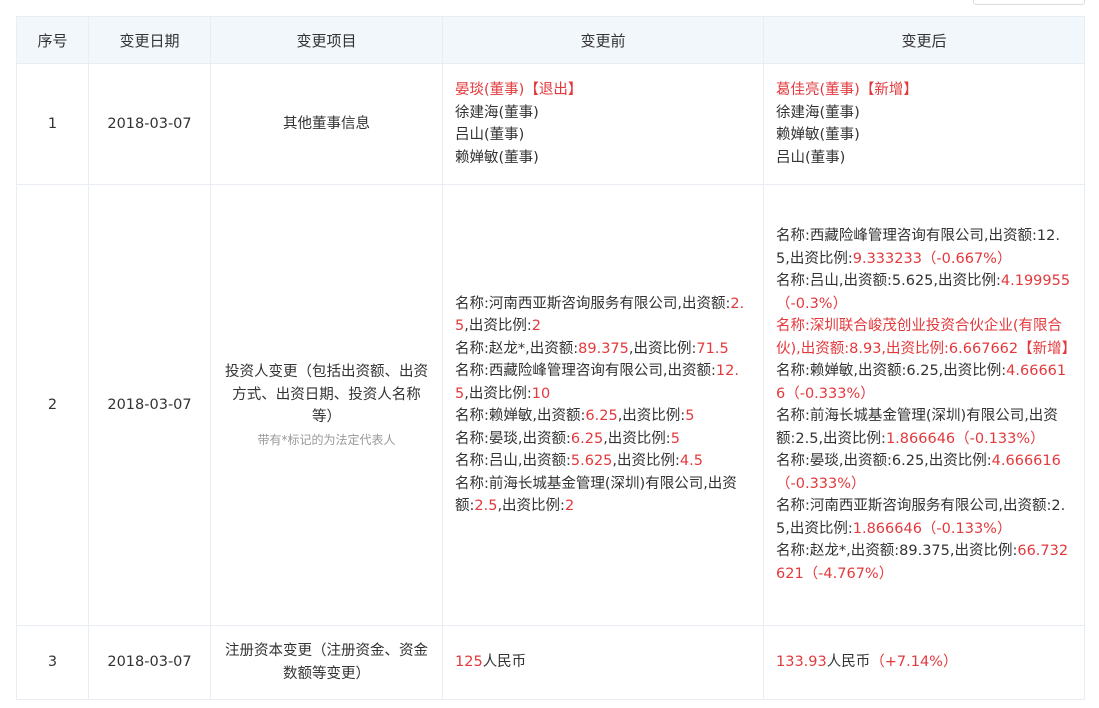 This screenshot has width=1099, height=708. What do you see at coordinates (585, 371) in the screenshot?
I see `entry-text: 名称:西藏险峰管理咨询有限公司,出资额:` at bounding box center [585, 371].